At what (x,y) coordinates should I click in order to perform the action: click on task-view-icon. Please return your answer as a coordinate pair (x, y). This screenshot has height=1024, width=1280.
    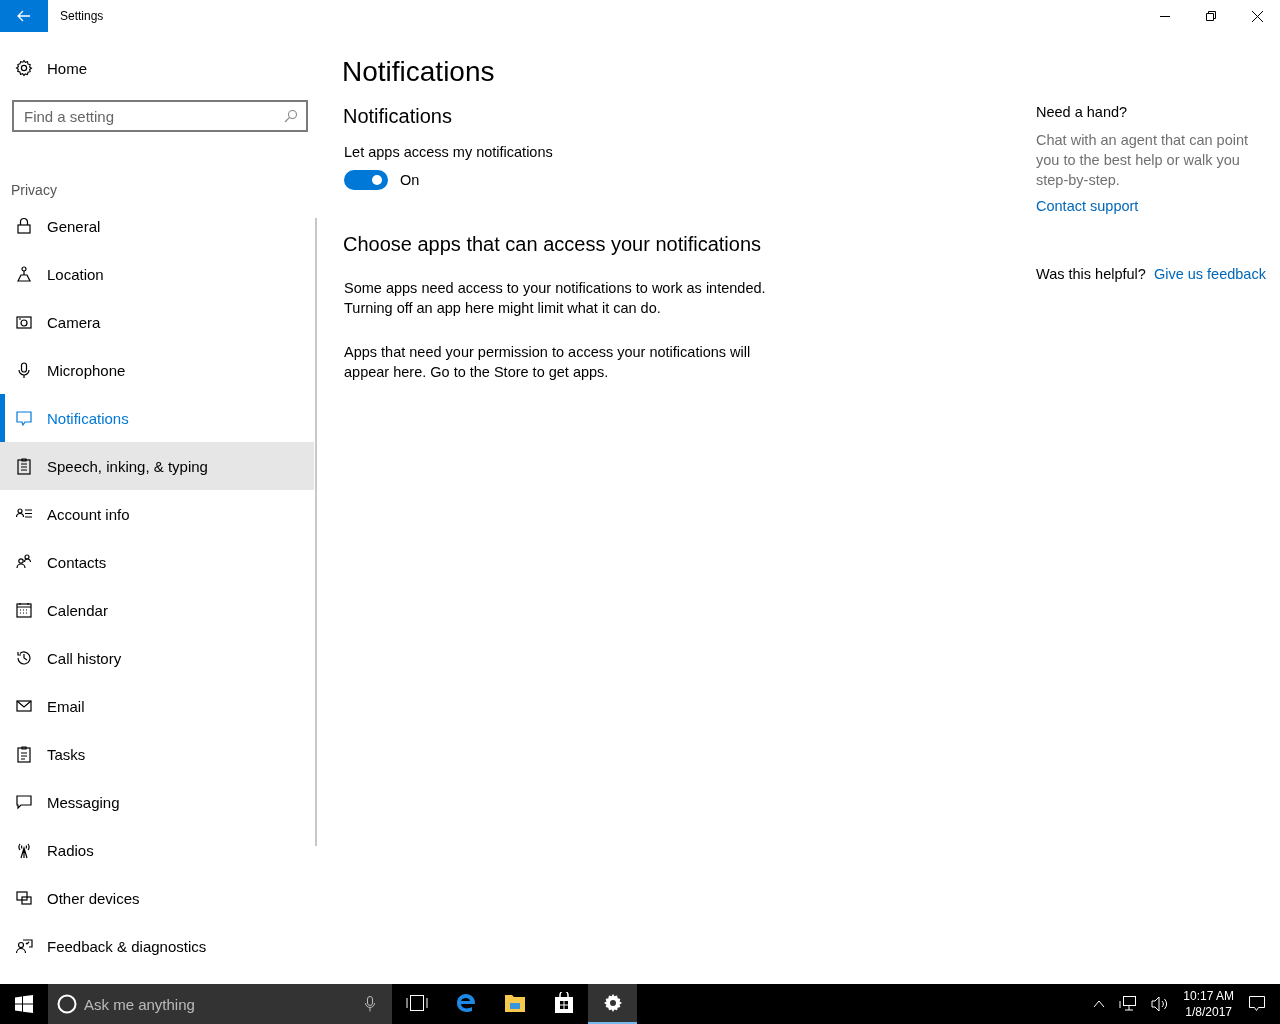
    Looking at the image, I should click on (416, 1003).